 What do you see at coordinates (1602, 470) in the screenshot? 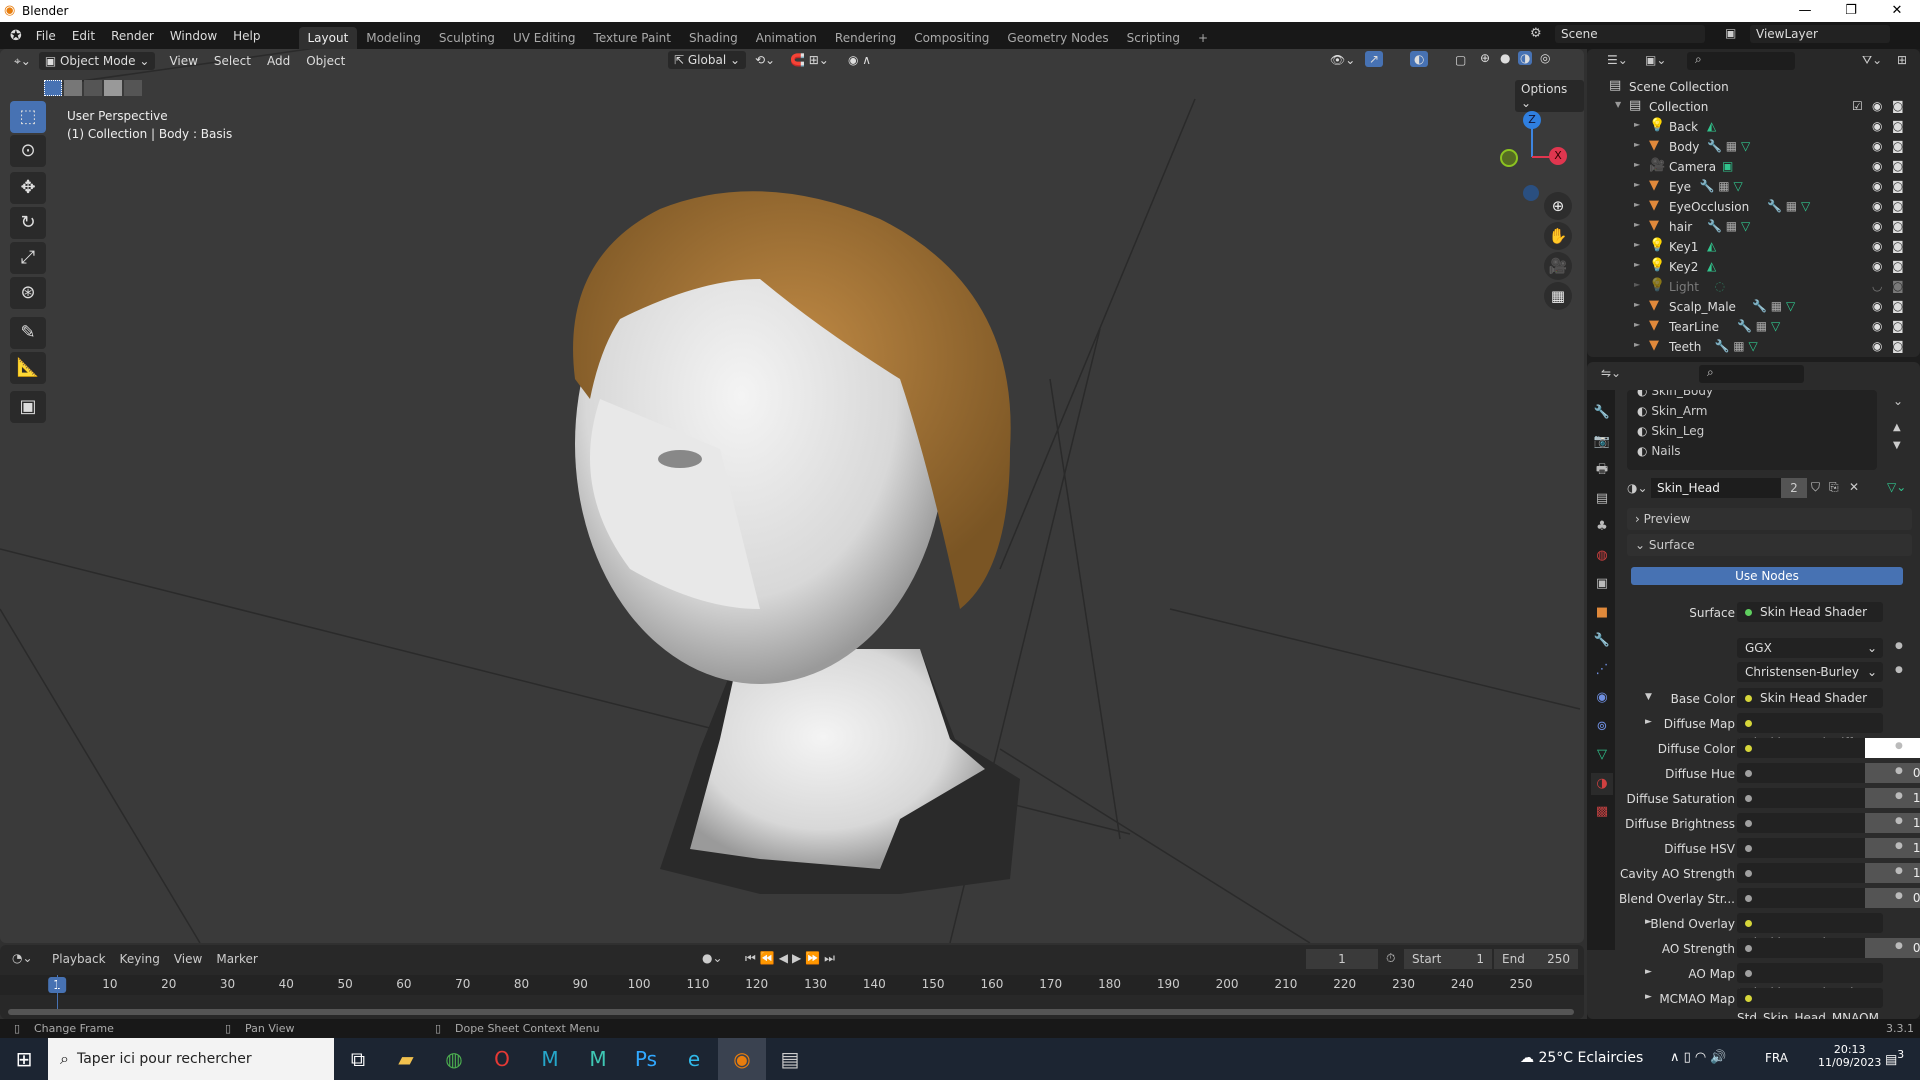
I see `output-icon: 🖶` at bounding box center [1602, 470].